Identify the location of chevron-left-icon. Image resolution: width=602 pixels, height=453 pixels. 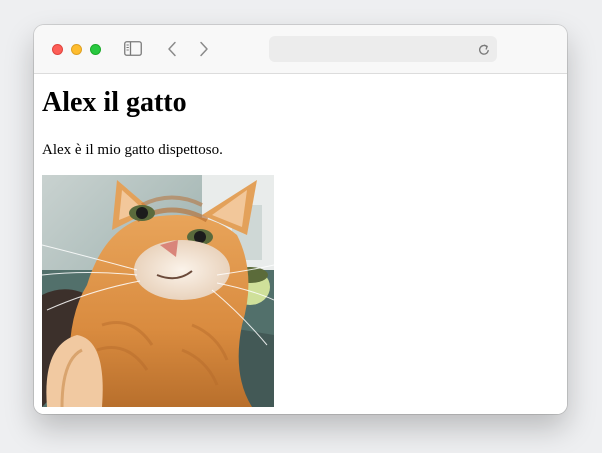
(172, 49).